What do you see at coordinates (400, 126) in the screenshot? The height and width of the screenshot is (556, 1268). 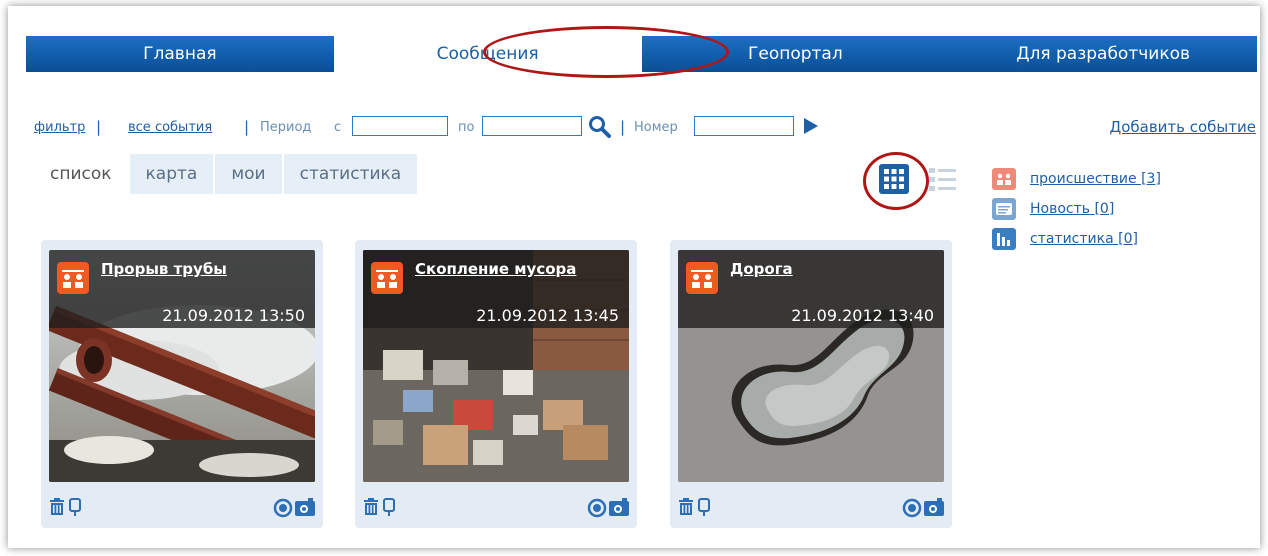 I see `date-from-input` at bounding box center [400, 126].